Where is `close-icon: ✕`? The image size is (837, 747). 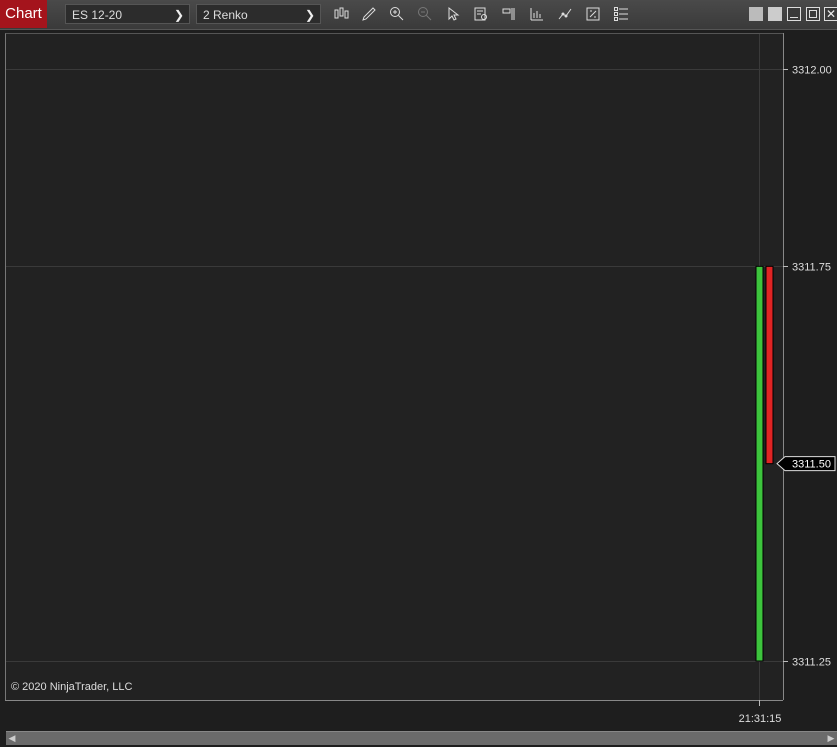 close-icon: ✕ is located at coordinates (830, 14).